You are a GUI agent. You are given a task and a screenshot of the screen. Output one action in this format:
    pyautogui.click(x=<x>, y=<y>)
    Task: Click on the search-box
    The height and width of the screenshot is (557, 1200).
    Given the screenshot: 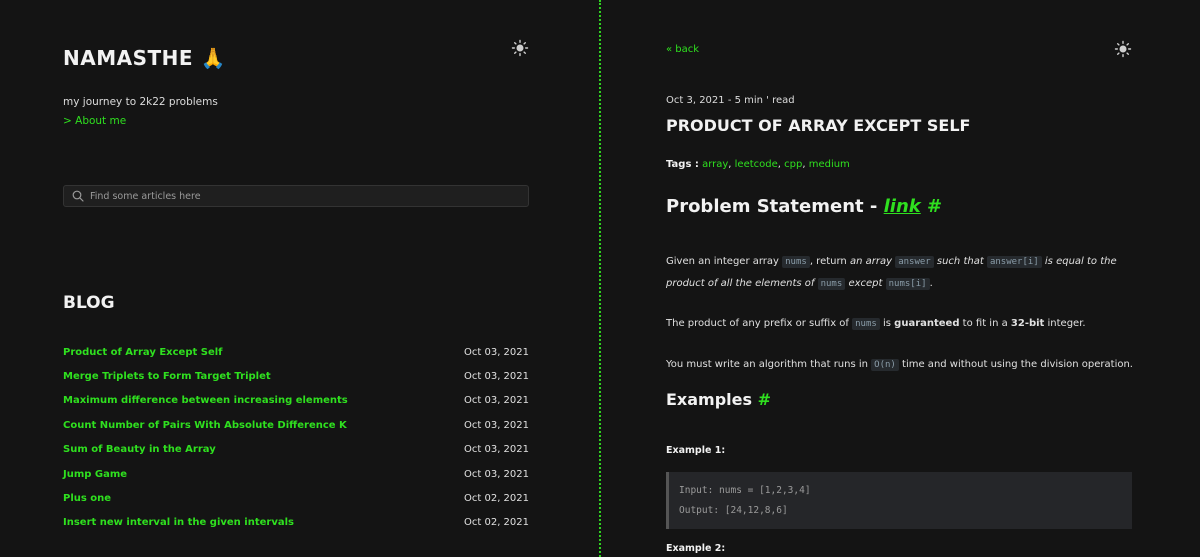 What is the action you would take?
    pyautogui.click(x=296, y=196)
    